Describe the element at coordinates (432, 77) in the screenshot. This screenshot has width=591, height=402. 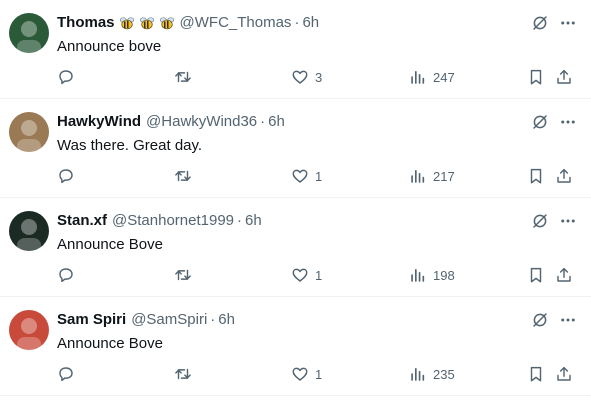
I see `views-button: 247` at that location.